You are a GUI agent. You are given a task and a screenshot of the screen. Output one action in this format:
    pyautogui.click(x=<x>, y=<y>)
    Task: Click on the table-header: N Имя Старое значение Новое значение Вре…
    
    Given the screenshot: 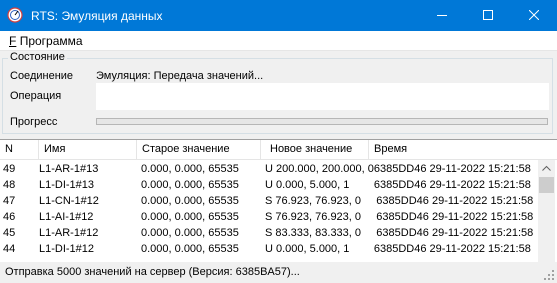 What is the action you would take?
    pyautogui.click(x=278, y=150)
    